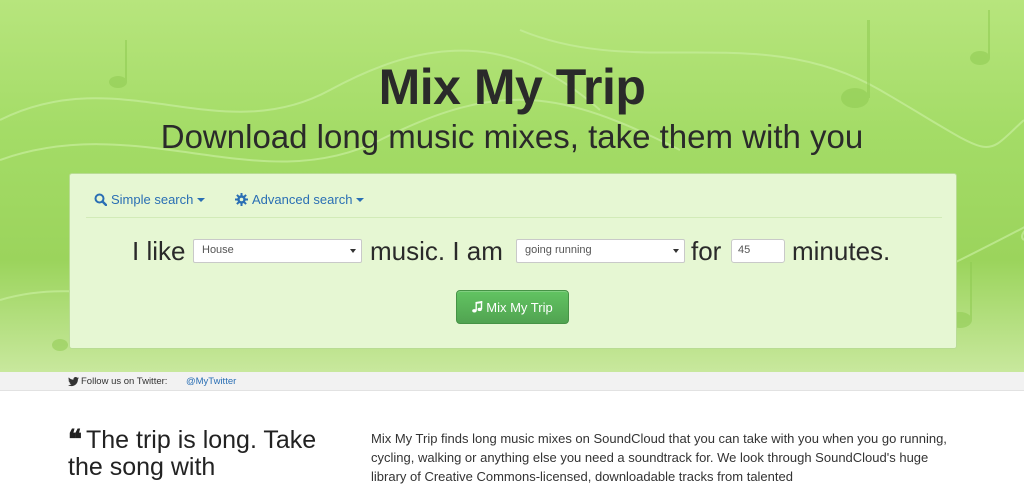 Image resolution: width=1024 pixels, height=486 pixels. Describe the element at coordinates (477, 307) in the screenshot. I see `music-note-icon` at that location.